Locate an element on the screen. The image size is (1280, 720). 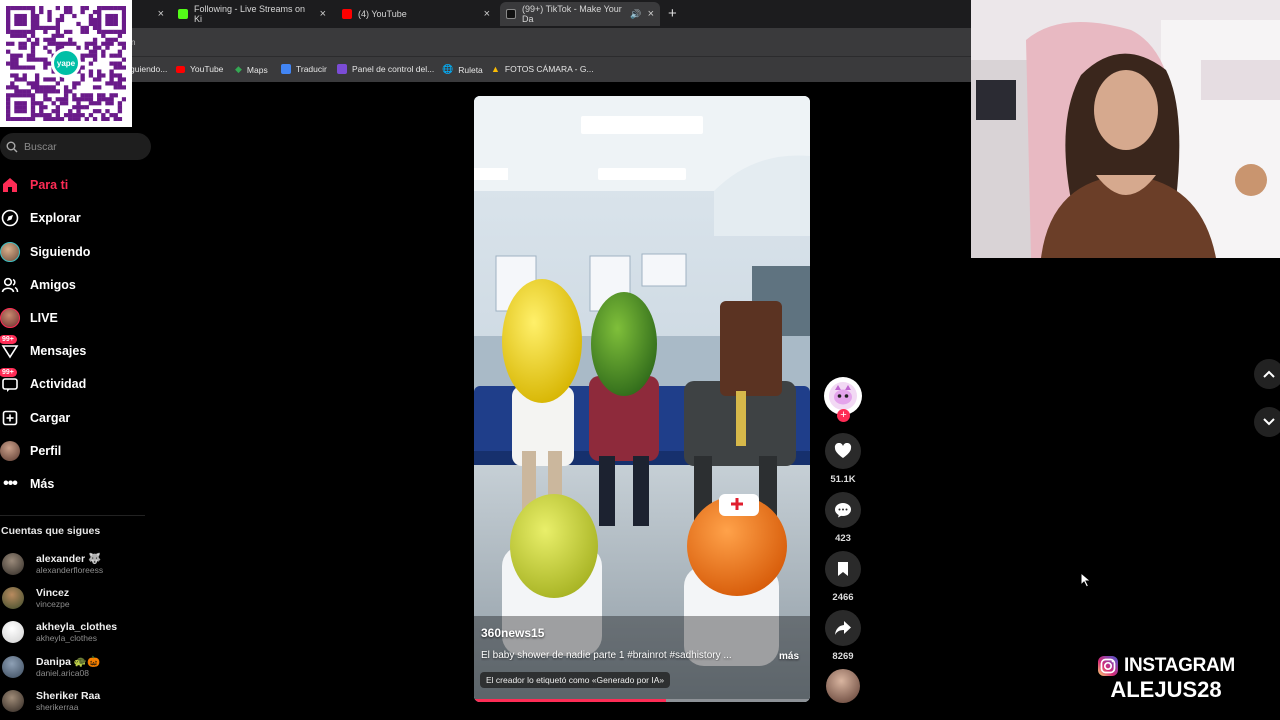
following-avatar-icon is located at coordinates (10, 252).